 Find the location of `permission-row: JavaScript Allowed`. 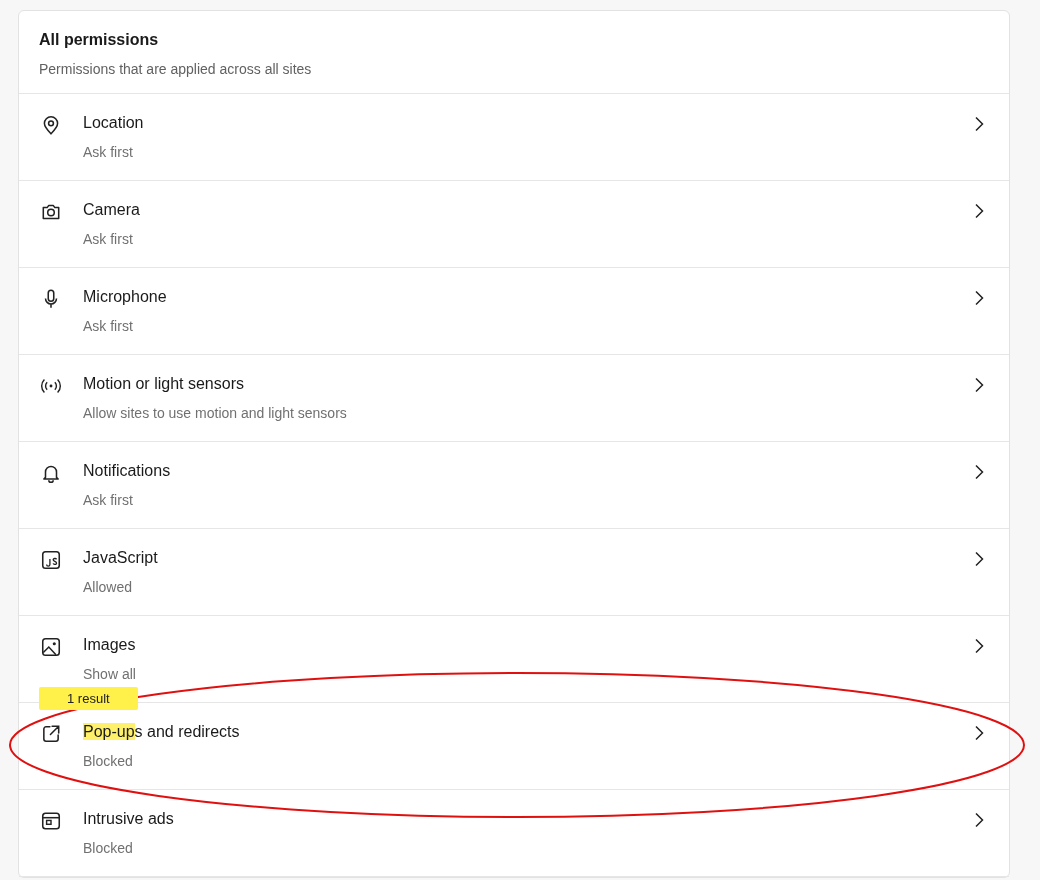

permission-row: JavaScript Allowed is located at coordinates (514, 572).